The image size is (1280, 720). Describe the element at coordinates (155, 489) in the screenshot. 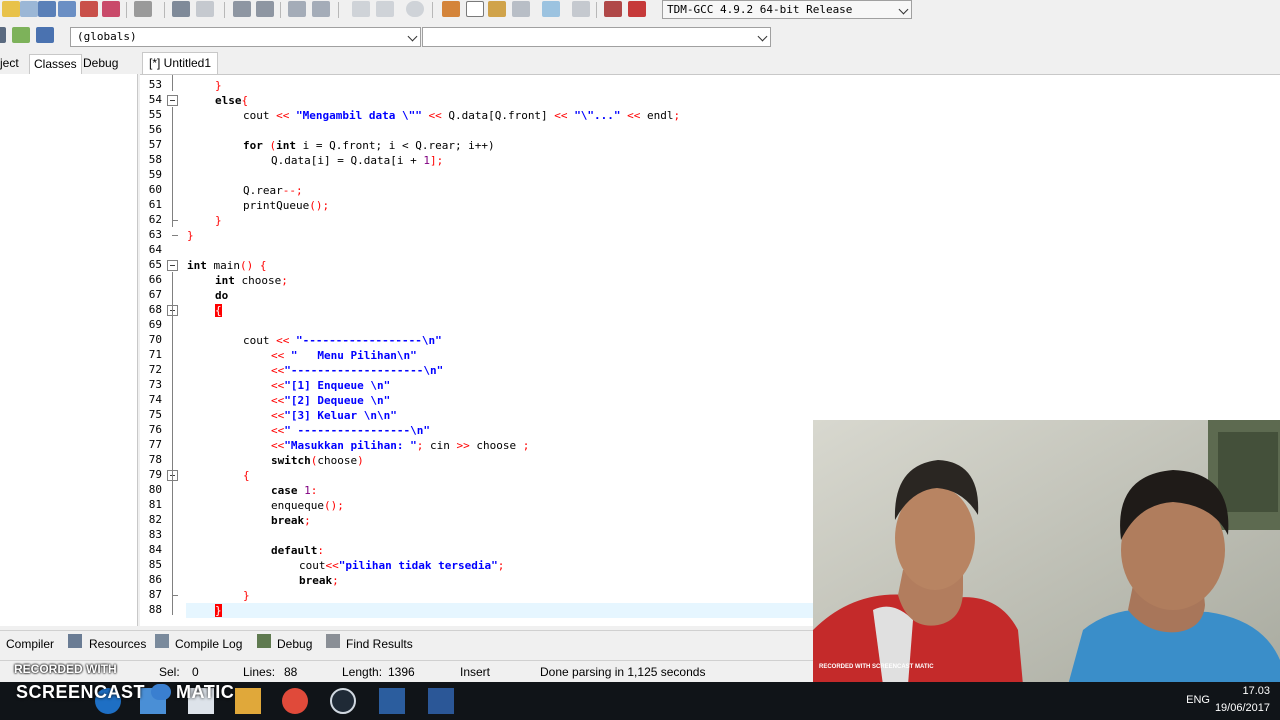

I see `line-number: 80` at that location.